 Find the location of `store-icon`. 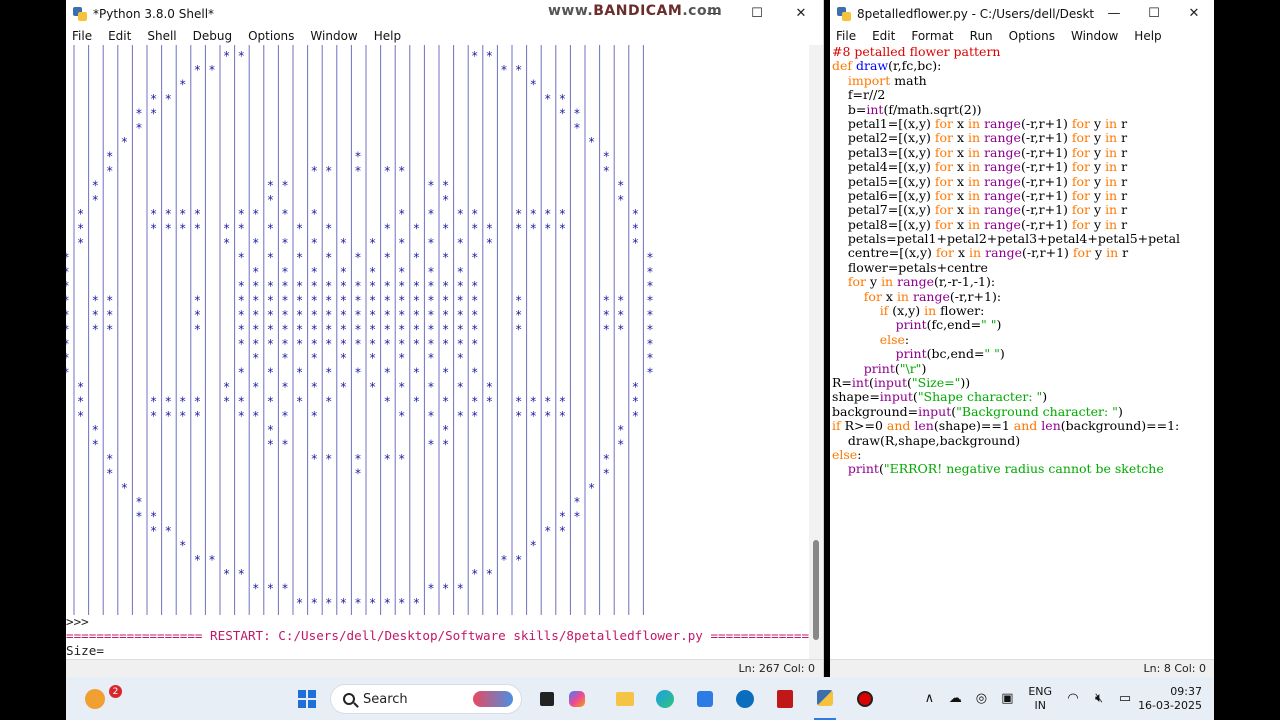

store-icon is located at coordinates (705, 698).